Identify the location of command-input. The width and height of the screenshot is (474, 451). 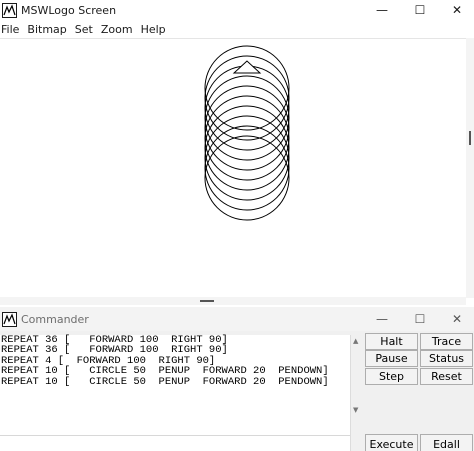
(175, 443).